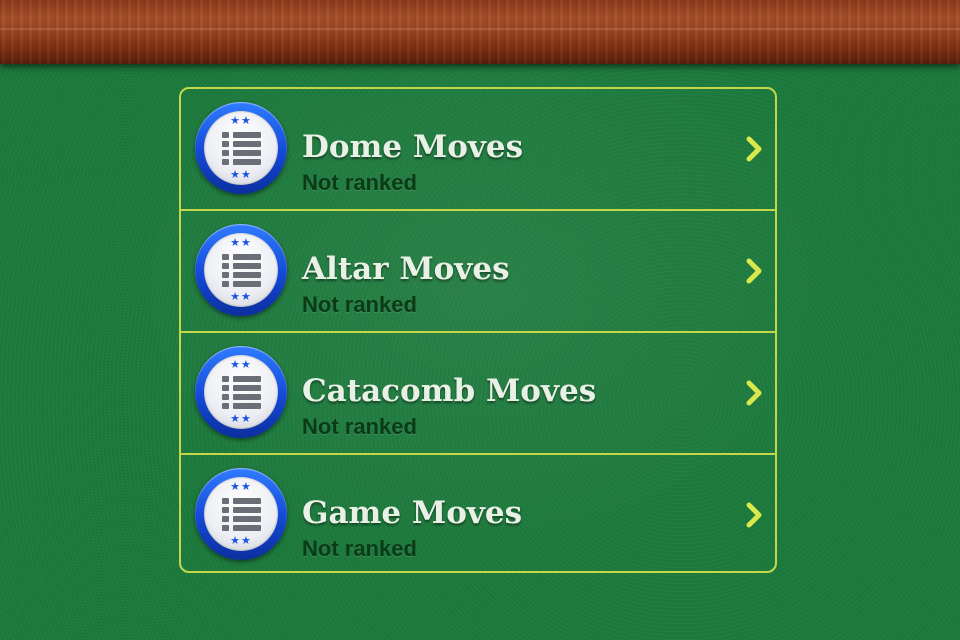 This screenshot has width=960, height=640. I want to click on wood-header-bar, so click(480, 32).